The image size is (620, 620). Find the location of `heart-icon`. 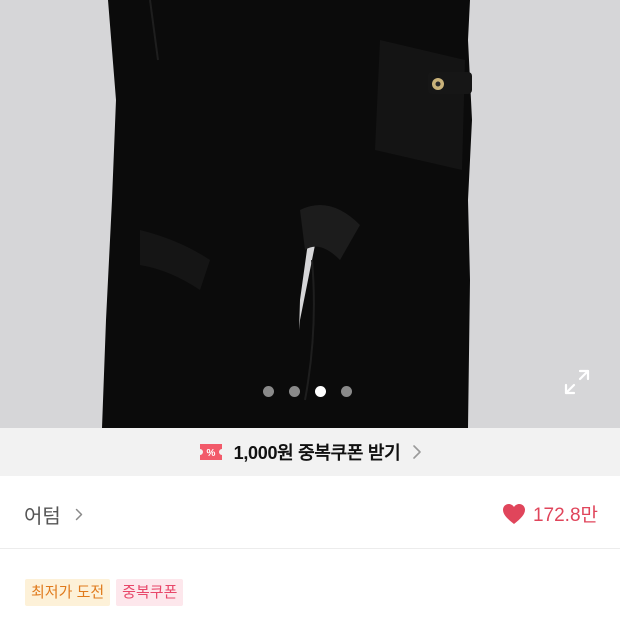

heart-icon is located at coordinates (514, 514).